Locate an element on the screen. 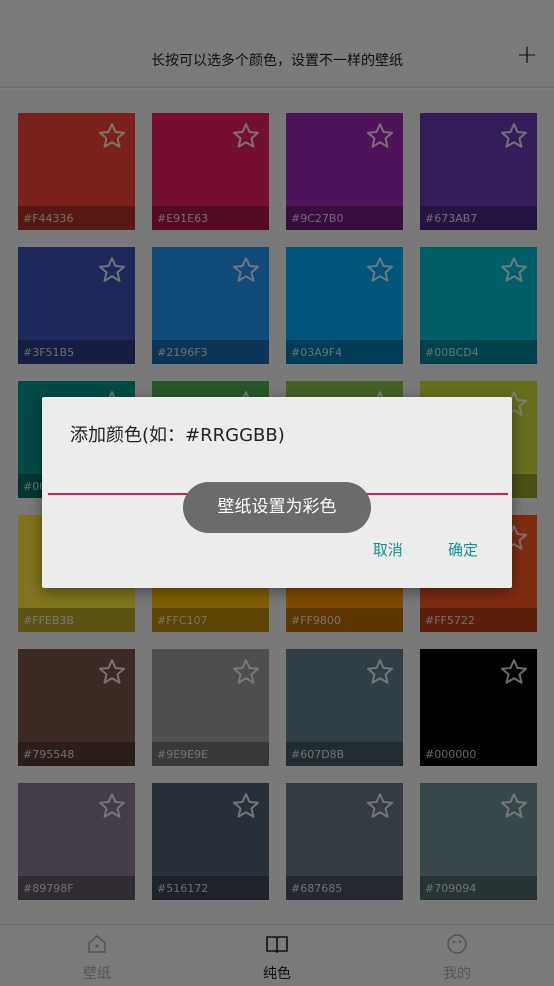  confirm-button: 确定 is located at coordinates (463, 549).